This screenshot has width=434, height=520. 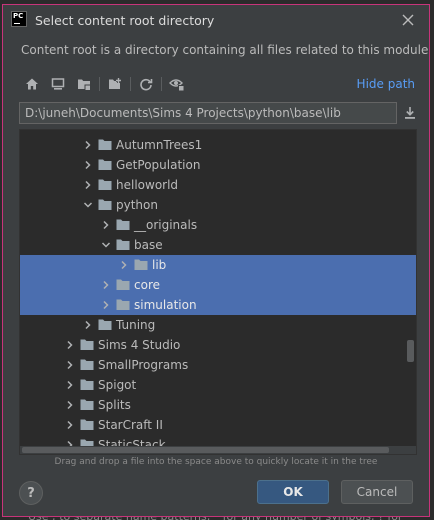 I want to click on tree-row: helloworld, so click(x=218, y=185).